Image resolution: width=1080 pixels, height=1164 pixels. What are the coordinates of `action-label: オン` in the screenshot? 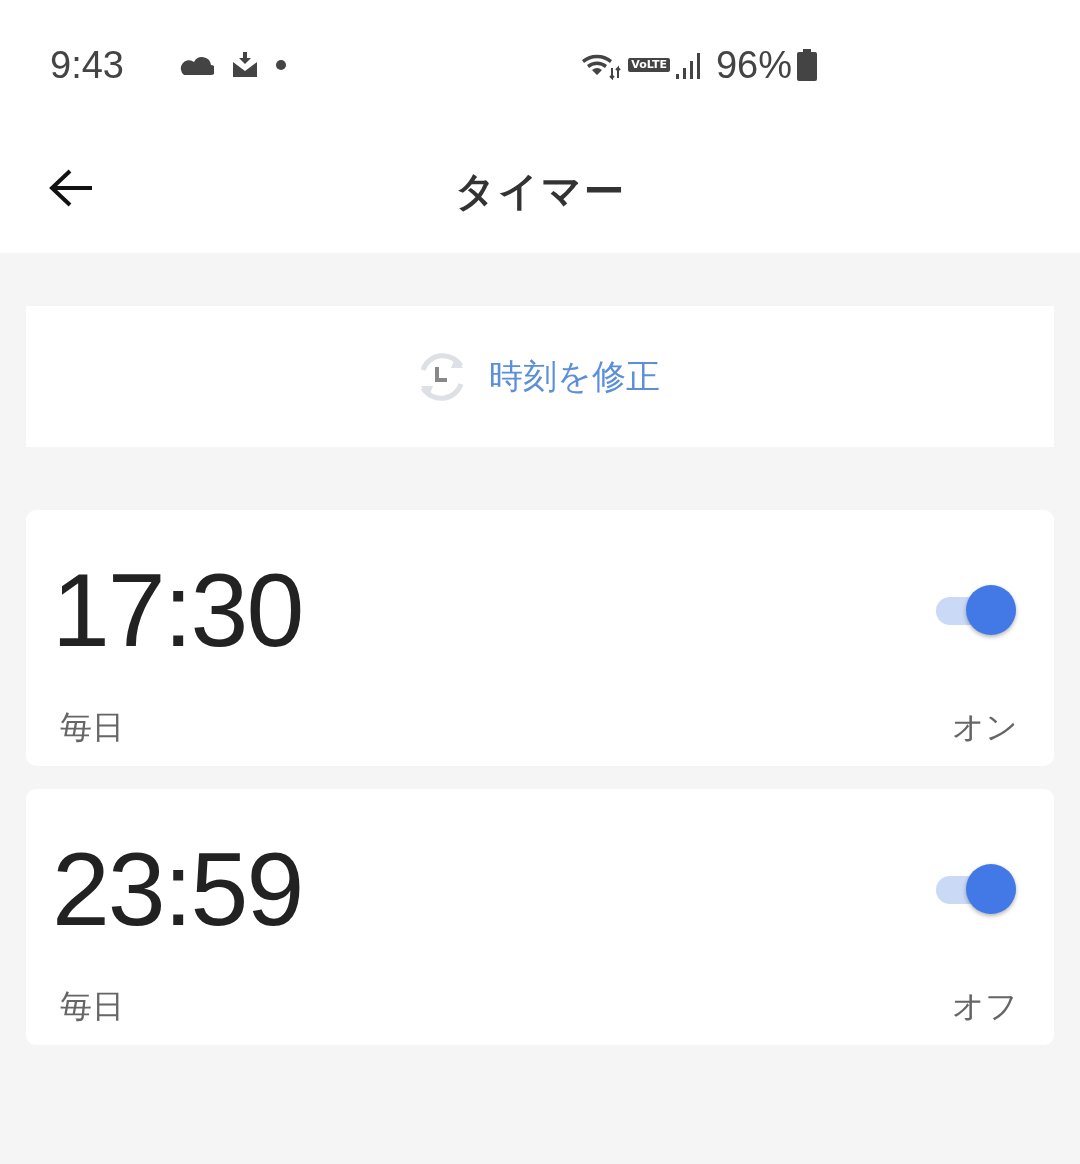 It's located at (985, 727).